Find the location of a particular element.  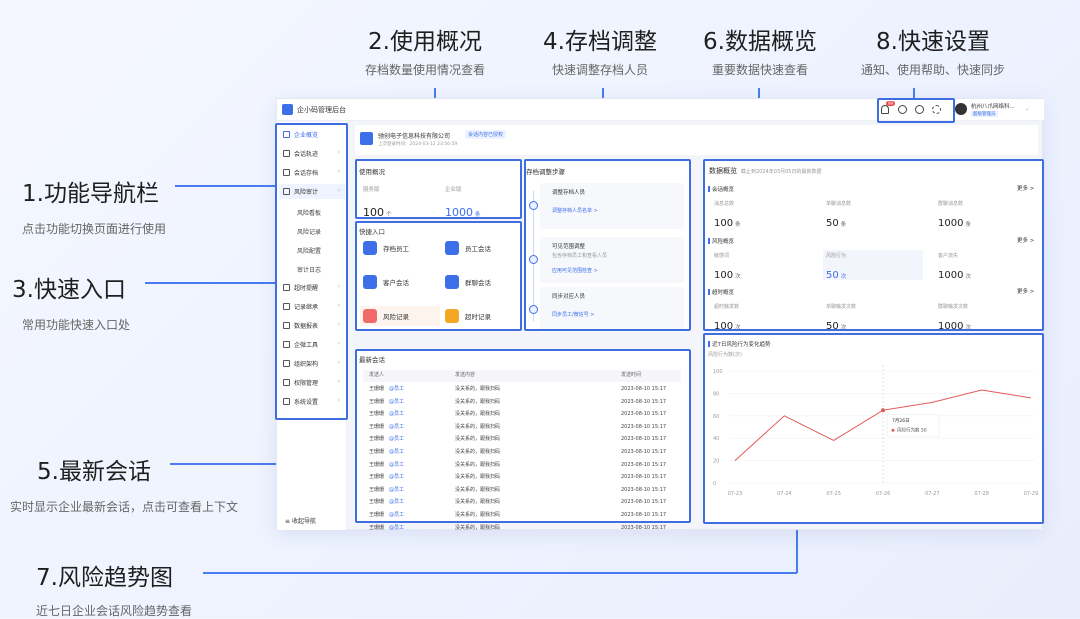

avatar is located at coordinates (961, 109).